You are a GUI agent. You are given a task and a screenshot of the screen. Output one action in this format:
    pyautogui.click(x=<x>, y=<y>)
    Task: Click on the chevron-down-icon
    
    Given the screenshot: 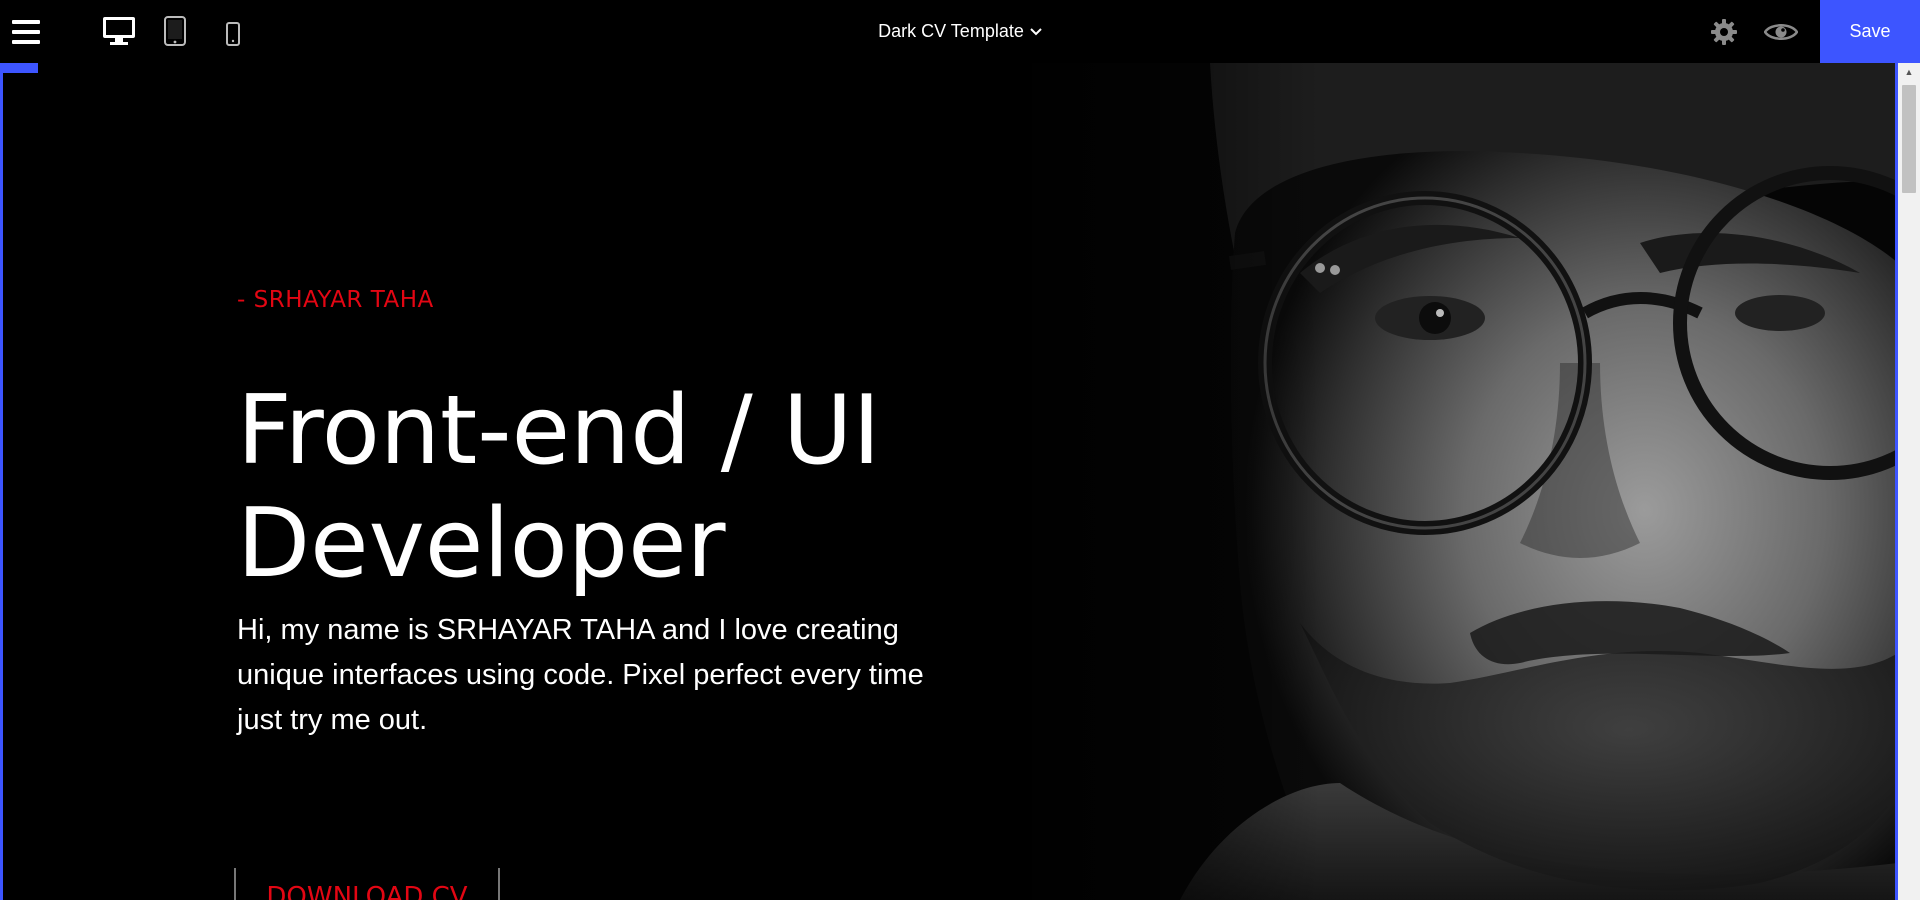 What is the action you would take?
    pyautogui.click(x=1036, y=31)
    